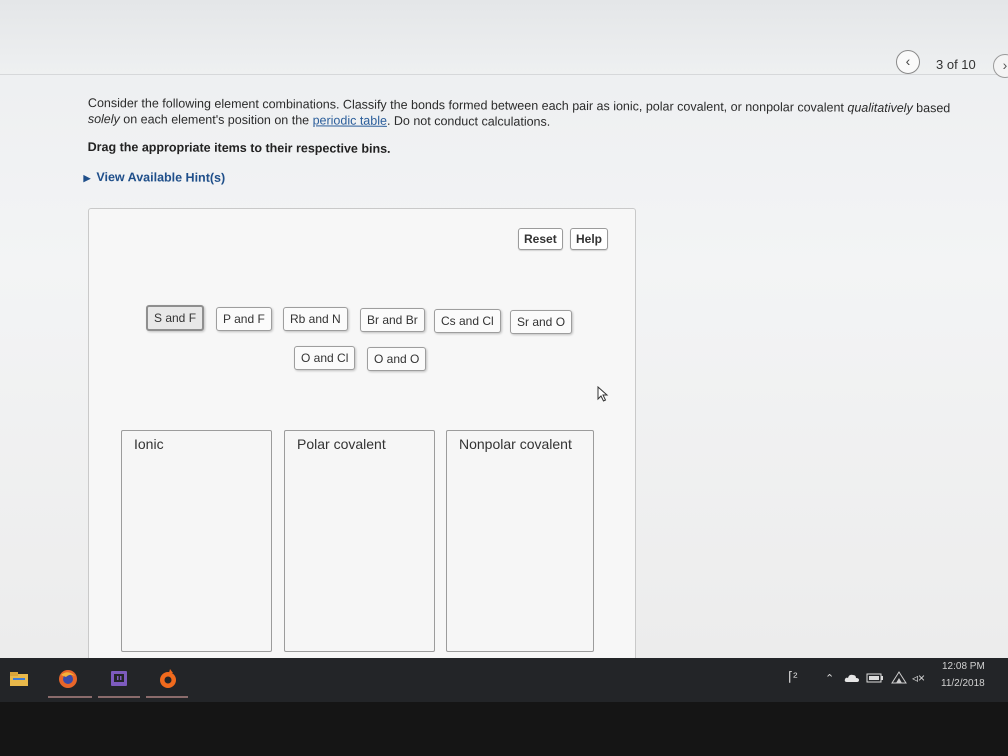  What do you see at coordinates (341, 444) in the screenshot?
I see `bin-label: Polar covalent` at bounding box center [341, 444].